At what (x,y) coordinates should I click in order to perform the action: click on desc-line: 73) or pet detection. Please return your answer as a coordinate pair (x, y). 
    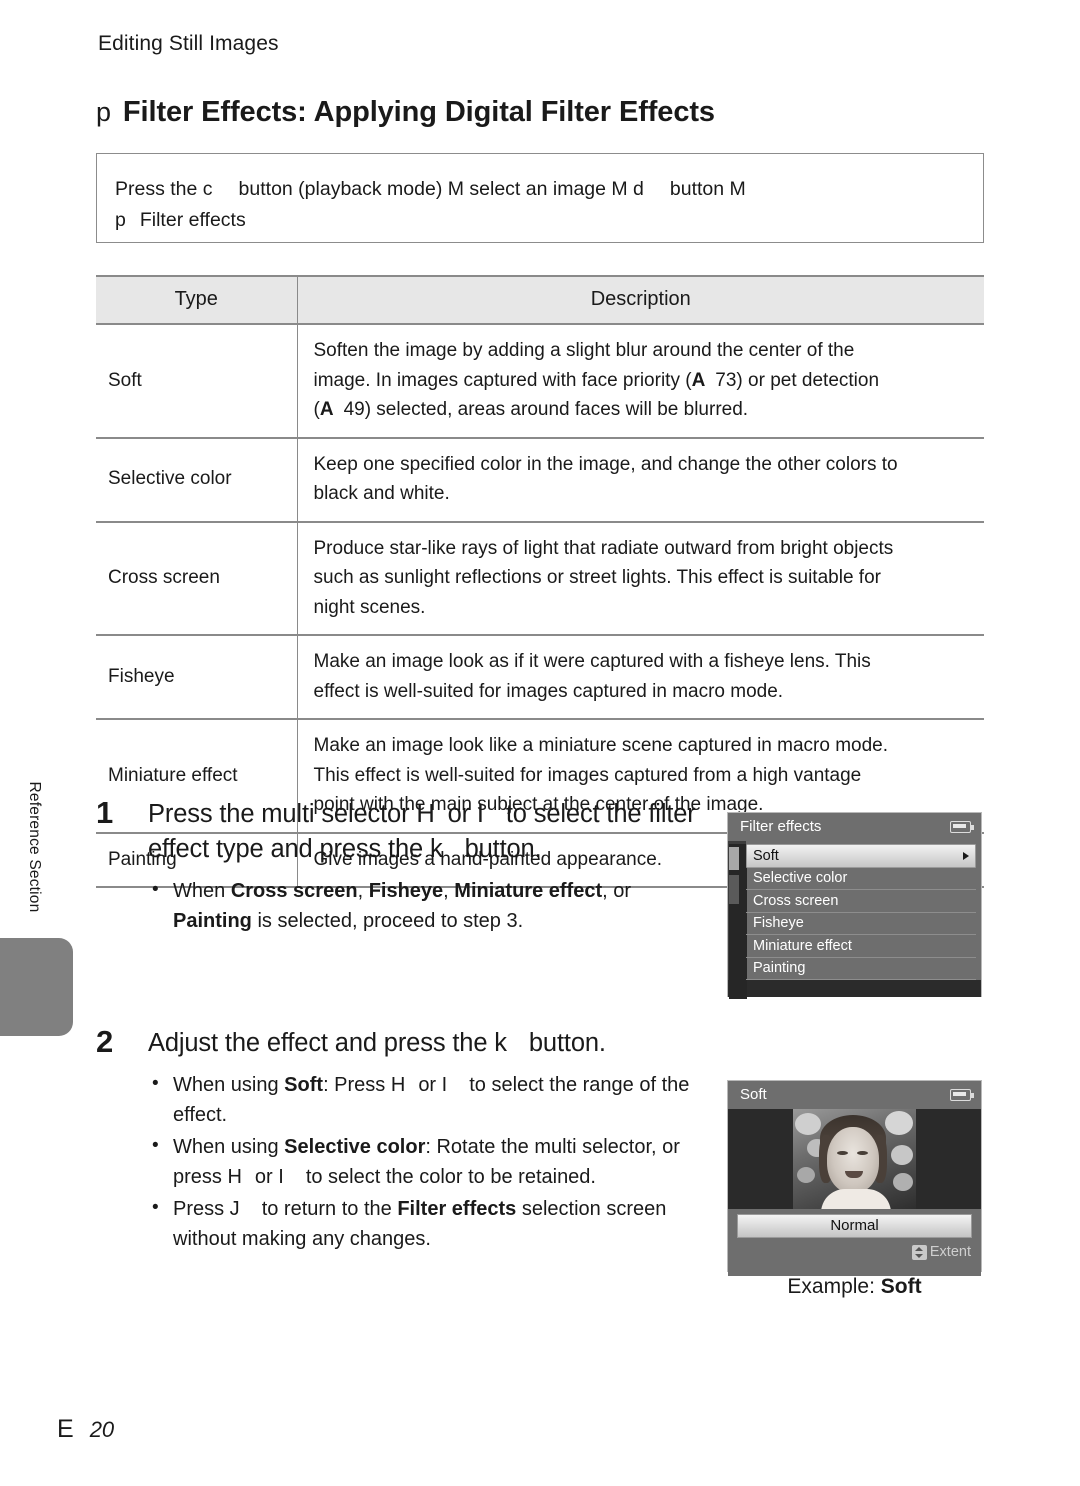
    Looking at the image, I should click on (797, 380).